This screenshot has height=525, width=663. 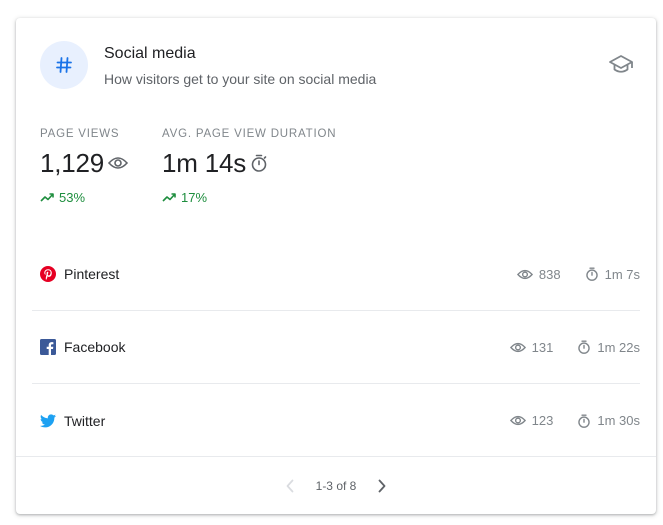 What do you see at coordinates (85, 420) in the screenshot?
I see `list-item-label: Twitter` at bounding box center [85, 420].